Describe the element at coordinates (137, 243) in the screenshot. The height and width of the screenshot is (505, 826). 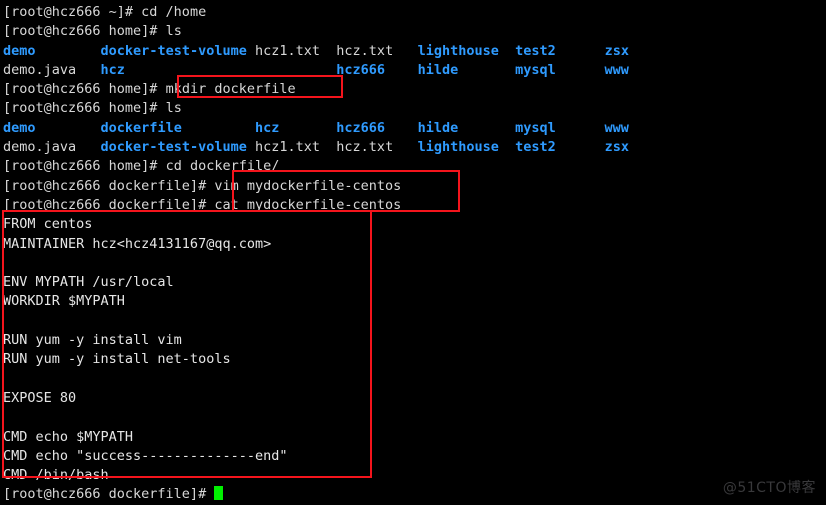
I see `dockerfile-line: MAINTAINER hcz<hcz4131167@qq.com>` at that location.